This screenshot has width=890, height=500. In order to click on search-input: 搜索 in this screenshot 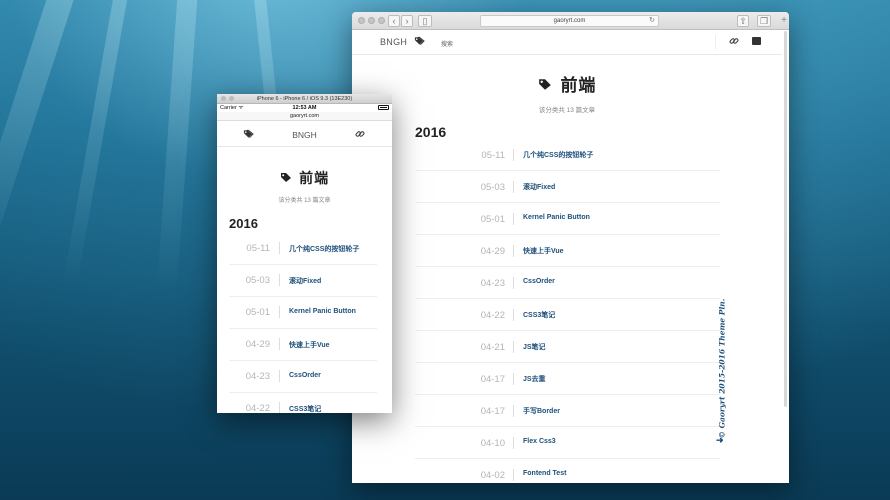, I will do `click(578, 42)`.